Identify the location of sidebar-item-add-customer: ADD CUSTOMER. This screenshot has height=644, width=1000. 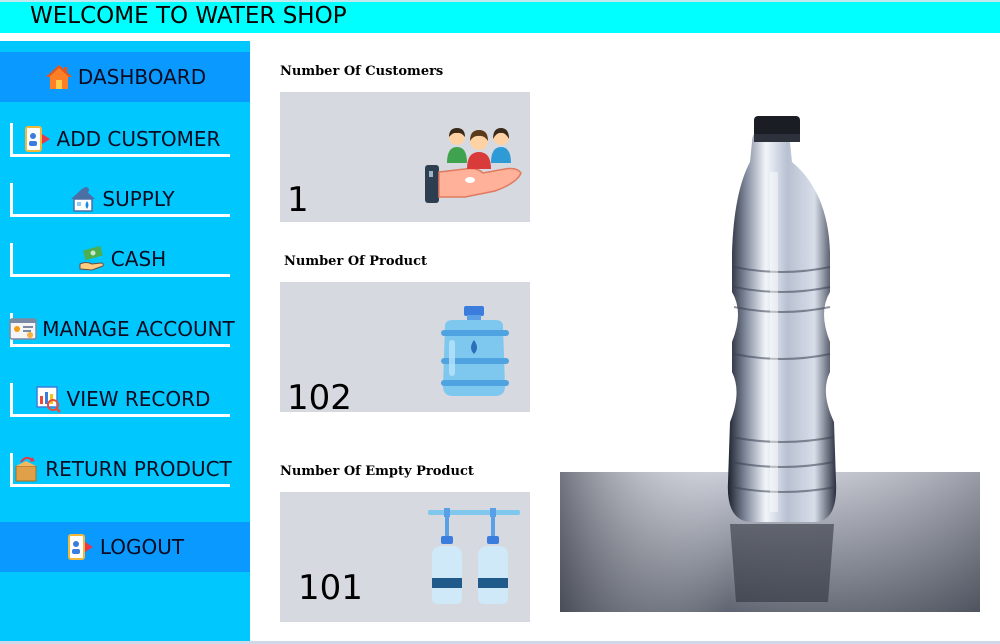
(120, 140).